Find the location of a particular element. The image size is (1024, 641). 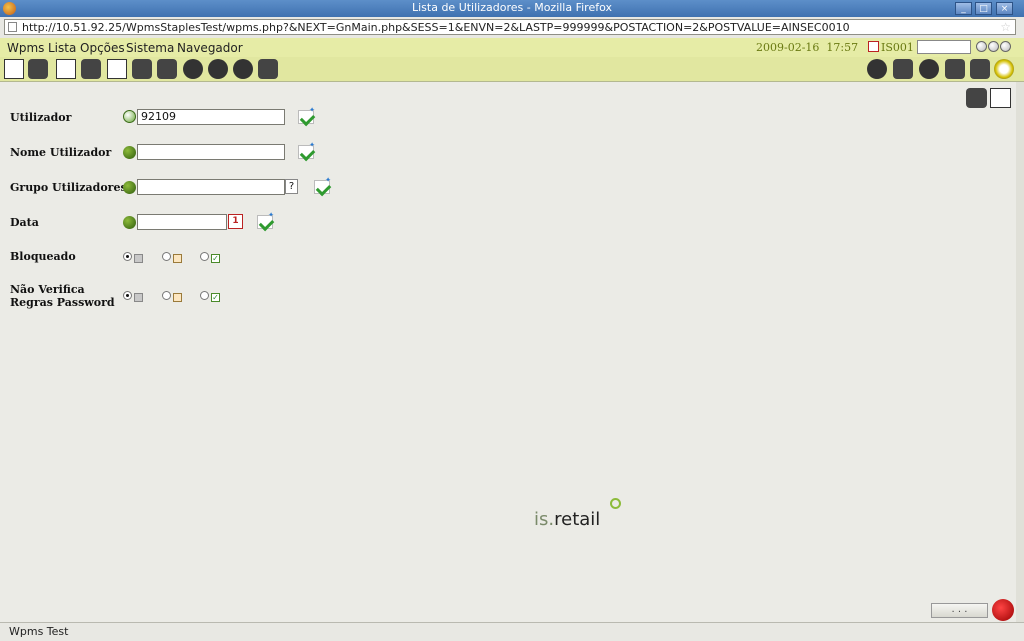

menu-opcoes: Opções is located at coordinates (102, 48).